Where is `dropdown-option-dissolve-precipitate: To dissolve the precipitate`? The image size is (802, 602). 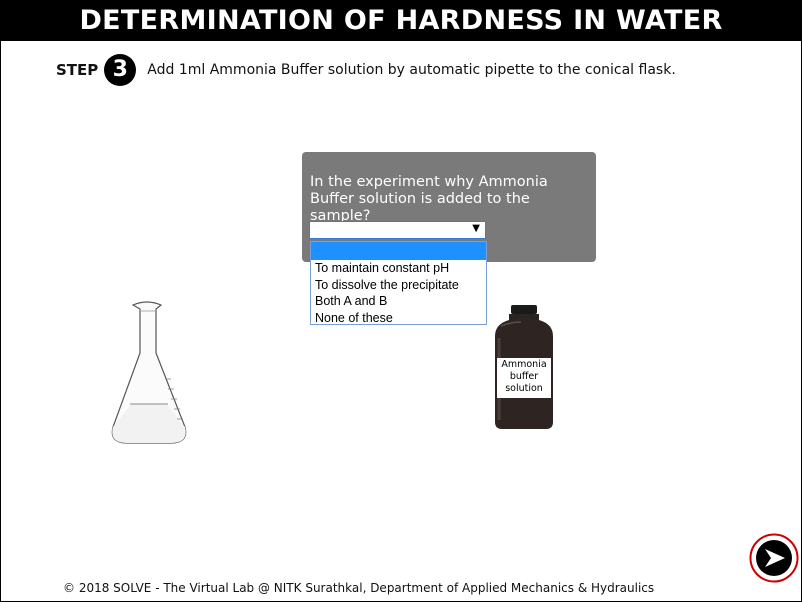
dropdown-option-dissolve-precipitate: To dissolve the precipitate is located at coordinates (398, 285).